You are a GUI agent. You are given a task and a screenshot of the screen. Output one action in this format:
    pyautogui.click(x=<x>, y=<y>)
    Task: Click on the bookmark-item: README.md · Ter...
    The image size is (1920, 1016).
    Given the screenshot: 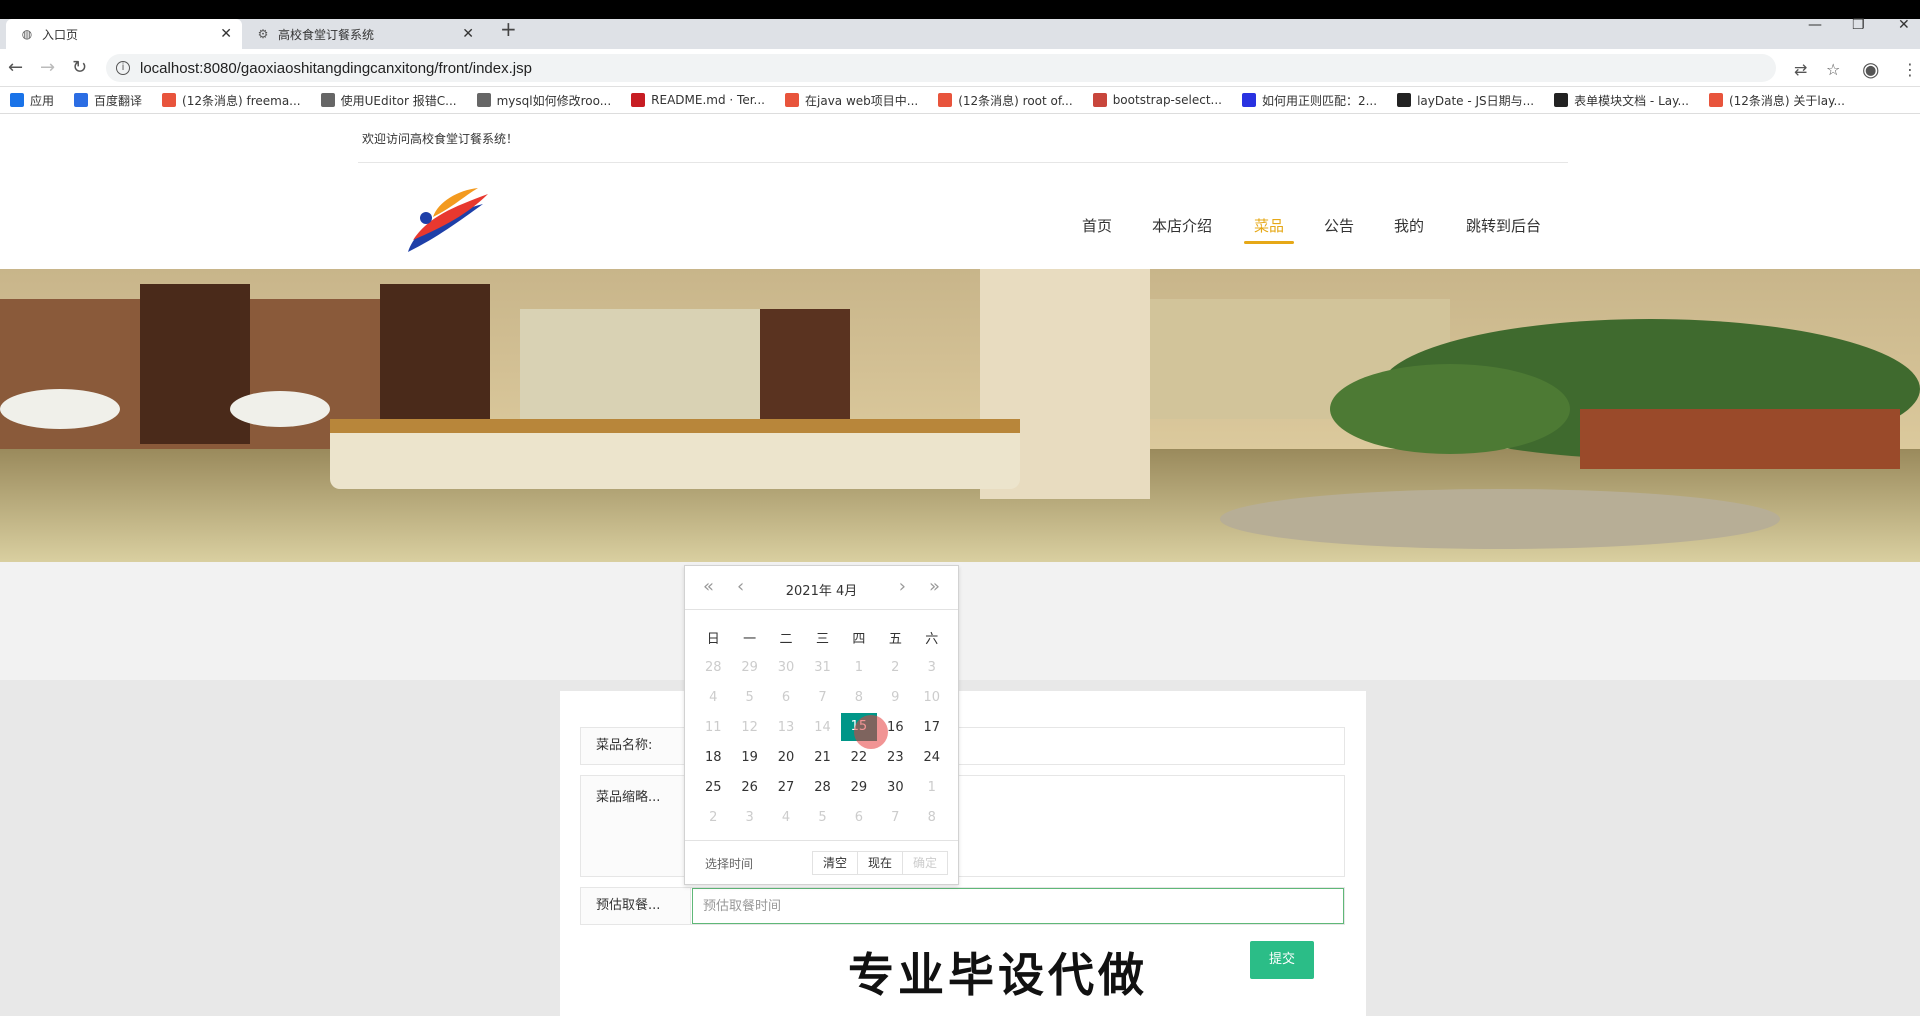 What is the action you would take?
    pyautogui.click(x=698, y=100)
    